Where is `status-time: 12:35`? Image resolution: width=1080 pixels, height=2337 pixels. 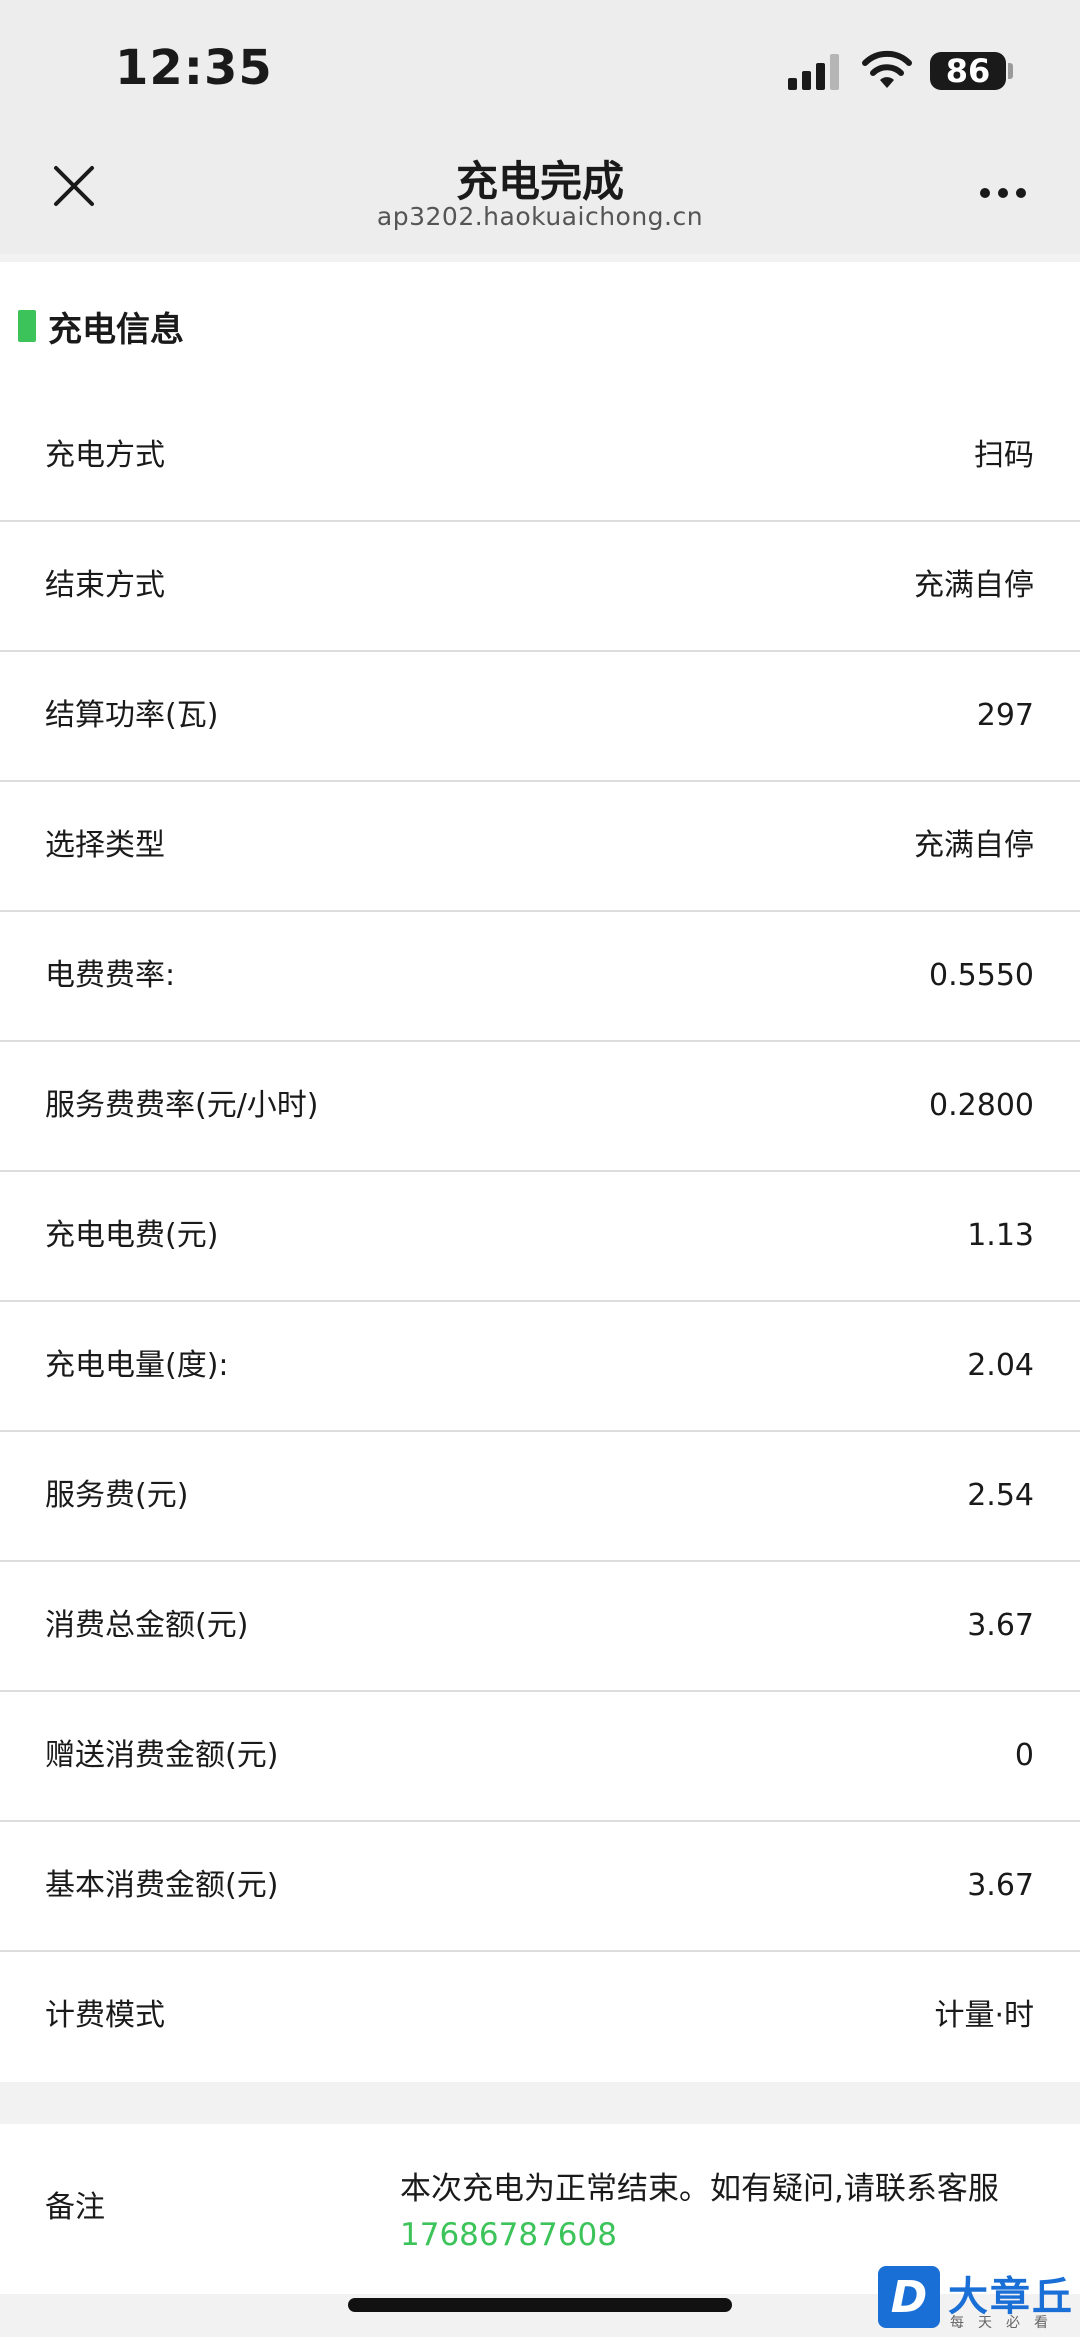
status-time: 12:35 is located at coordinates (194, 68).